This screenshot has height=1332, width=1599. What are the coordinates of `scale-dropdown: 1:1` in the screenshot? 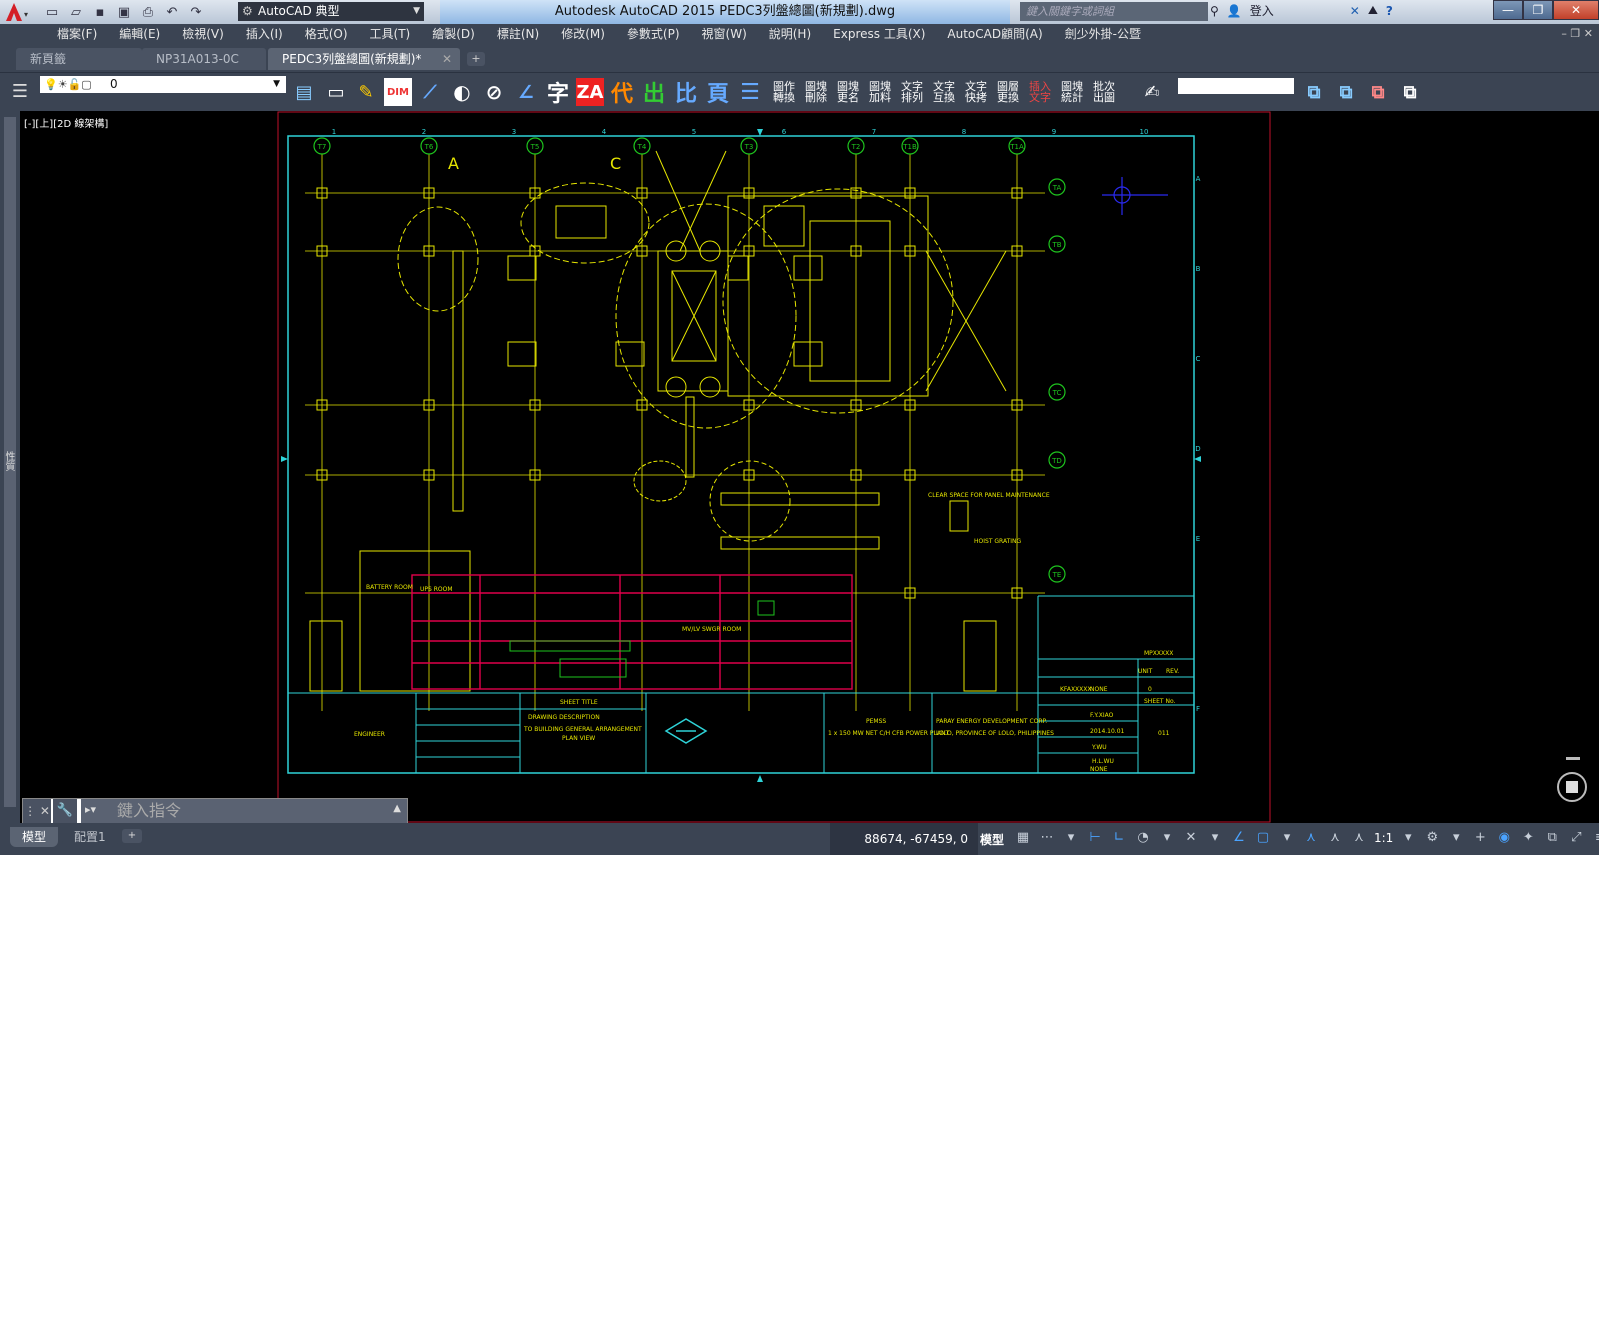 It's located at (1383, 838).